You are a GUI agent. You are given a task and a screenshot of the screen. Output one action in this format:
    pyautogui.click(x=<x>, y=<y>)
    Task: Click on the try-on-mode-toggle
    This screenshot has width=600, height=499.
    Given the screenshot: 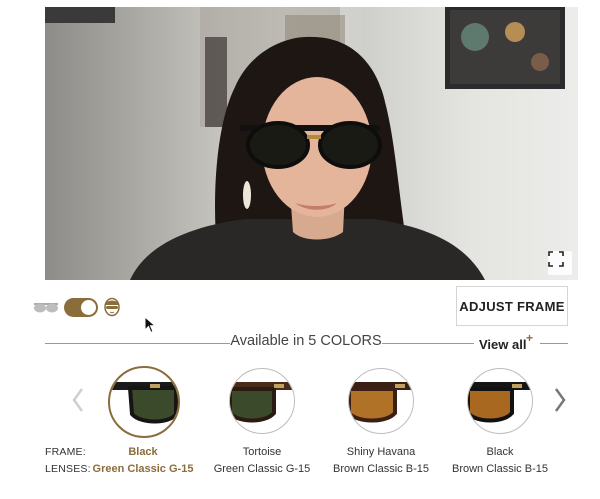 What is the action you would take?
    pyautogui.click(x=81, y=307)
    